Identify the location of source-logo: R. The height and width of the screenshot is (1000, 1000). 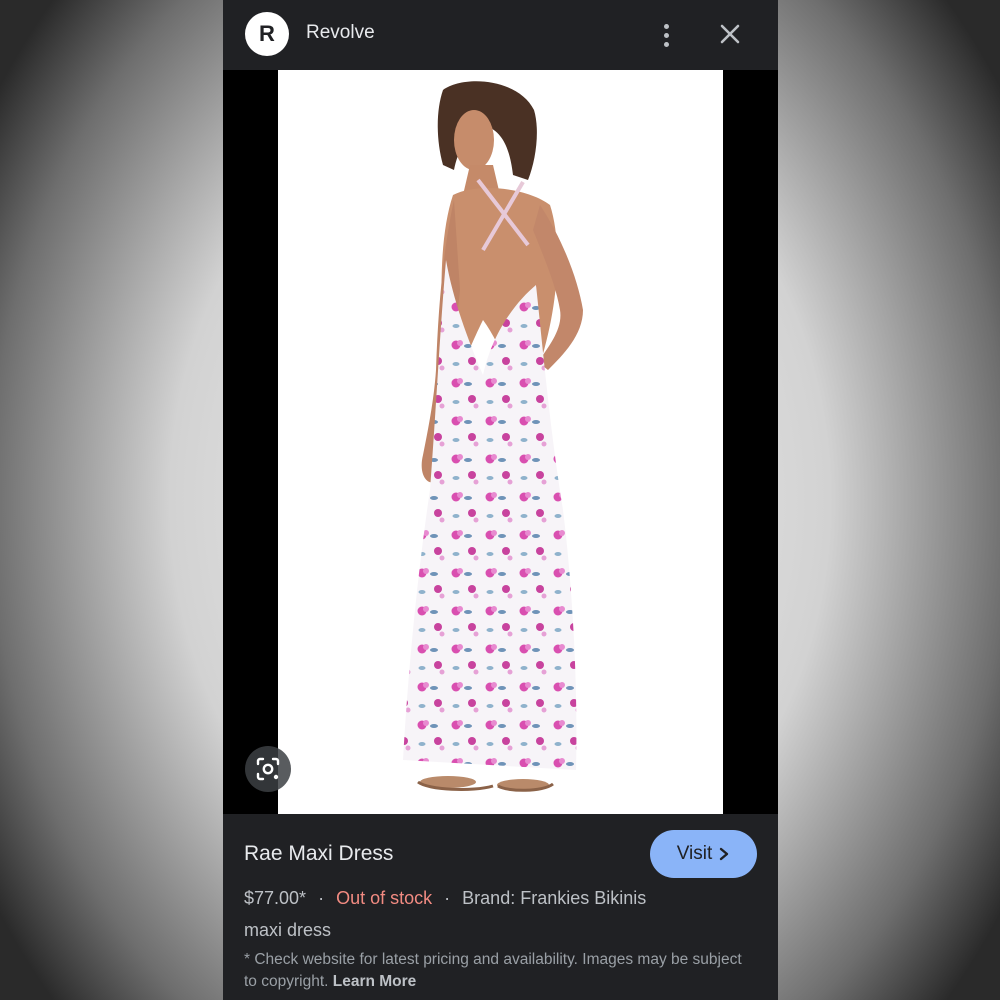
(267, 34).